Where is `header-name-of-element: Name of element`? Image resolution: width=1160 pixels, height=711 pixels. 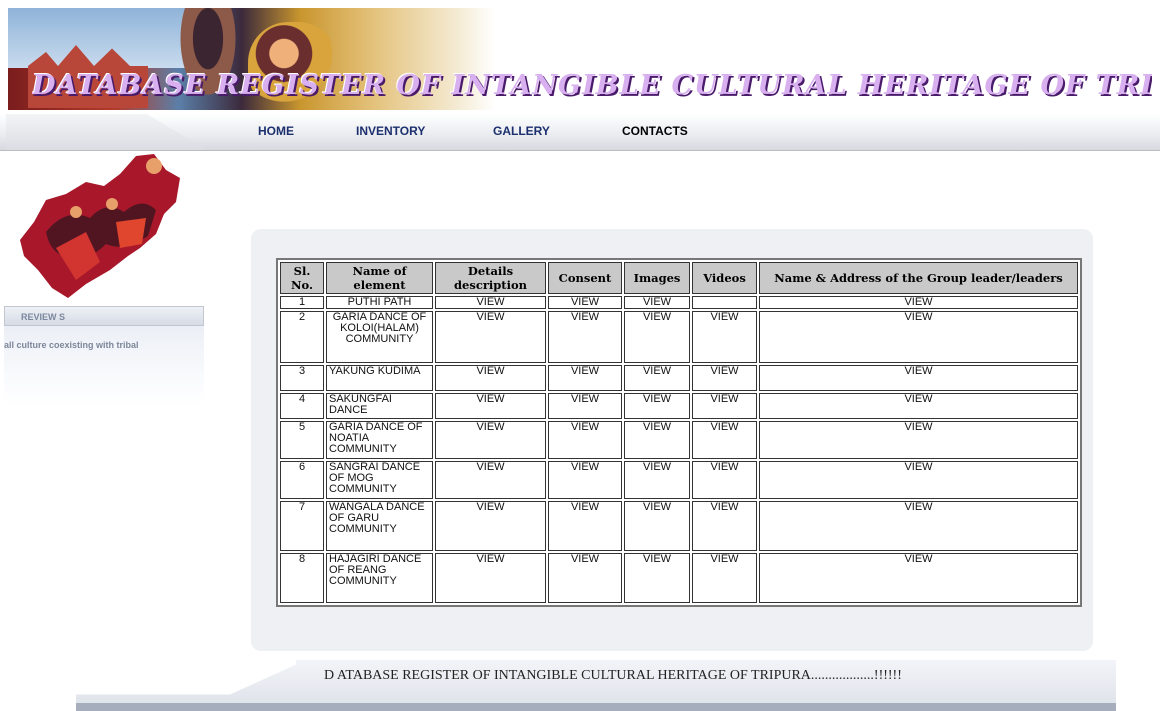
header-name-of-element: Name of element is located at coordinates (379, 278).